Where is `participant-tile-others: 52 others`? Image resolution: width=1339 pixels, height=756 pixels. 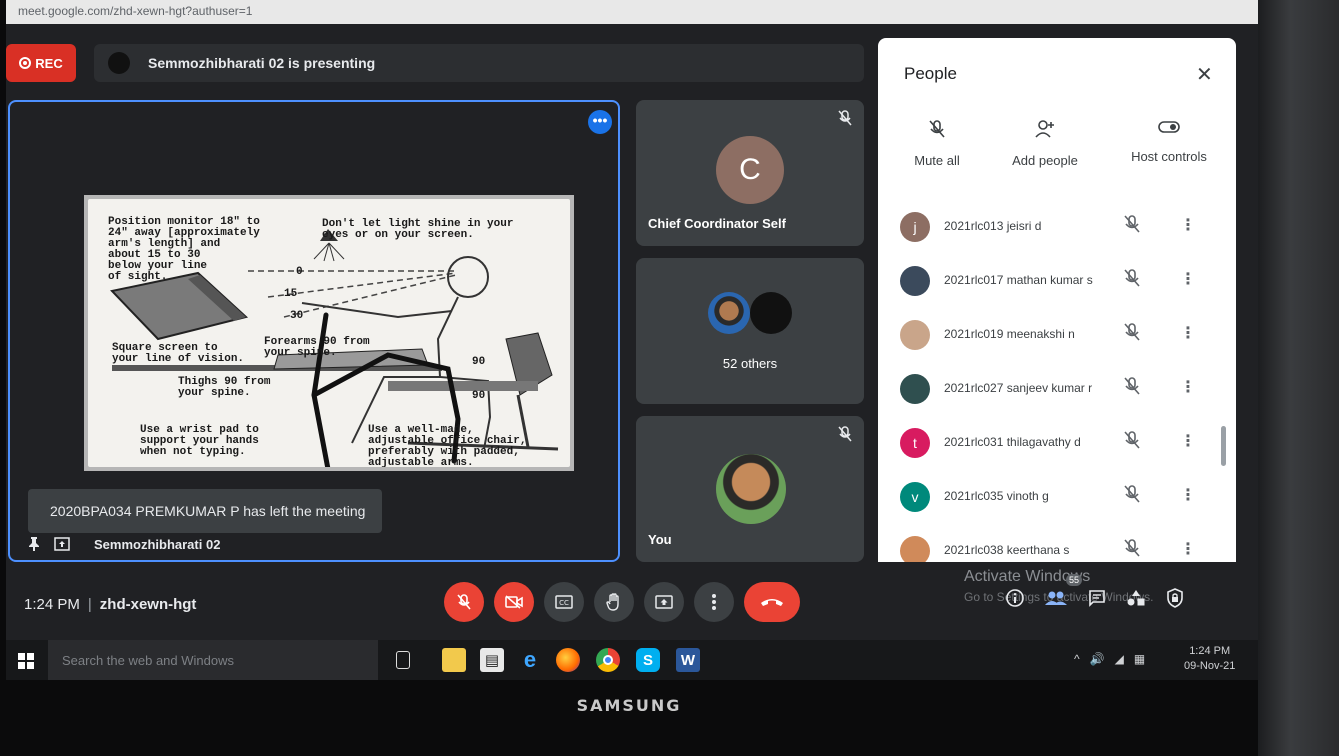
participant-tile-others: 52 others is located at coordinates (750, 331).